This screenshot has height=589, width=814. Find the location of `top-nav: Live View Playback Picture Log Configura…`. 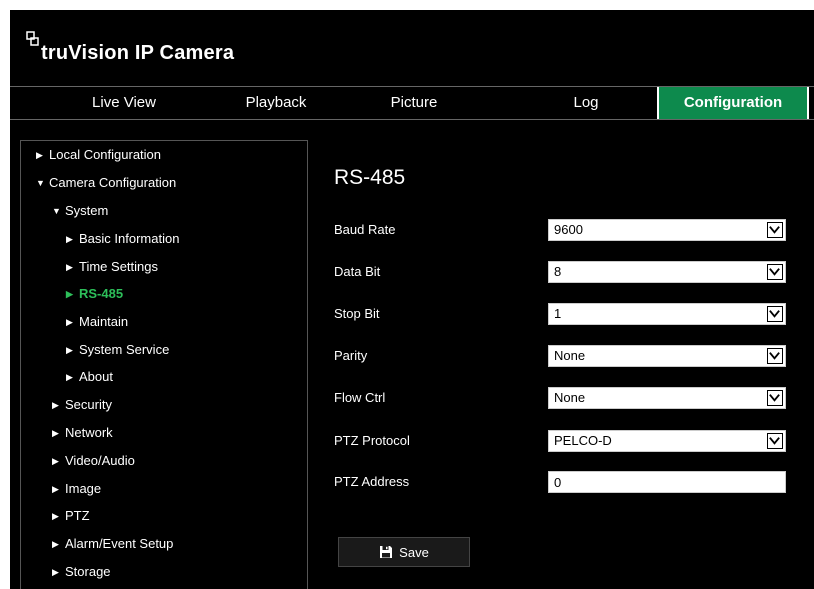

top-nav: Live View Playback Picture Log Configura… is located at coordinates (412, 103).